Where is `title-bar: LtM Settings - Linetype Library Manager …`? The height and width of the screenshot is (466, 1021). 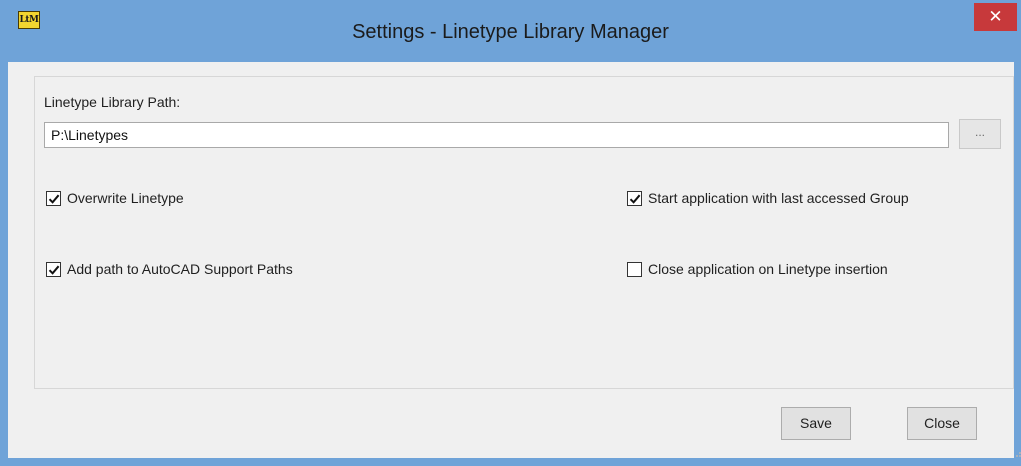
title-bar: LtM Settings - Linetype Library Manager … is located at coordinates (510, 31).